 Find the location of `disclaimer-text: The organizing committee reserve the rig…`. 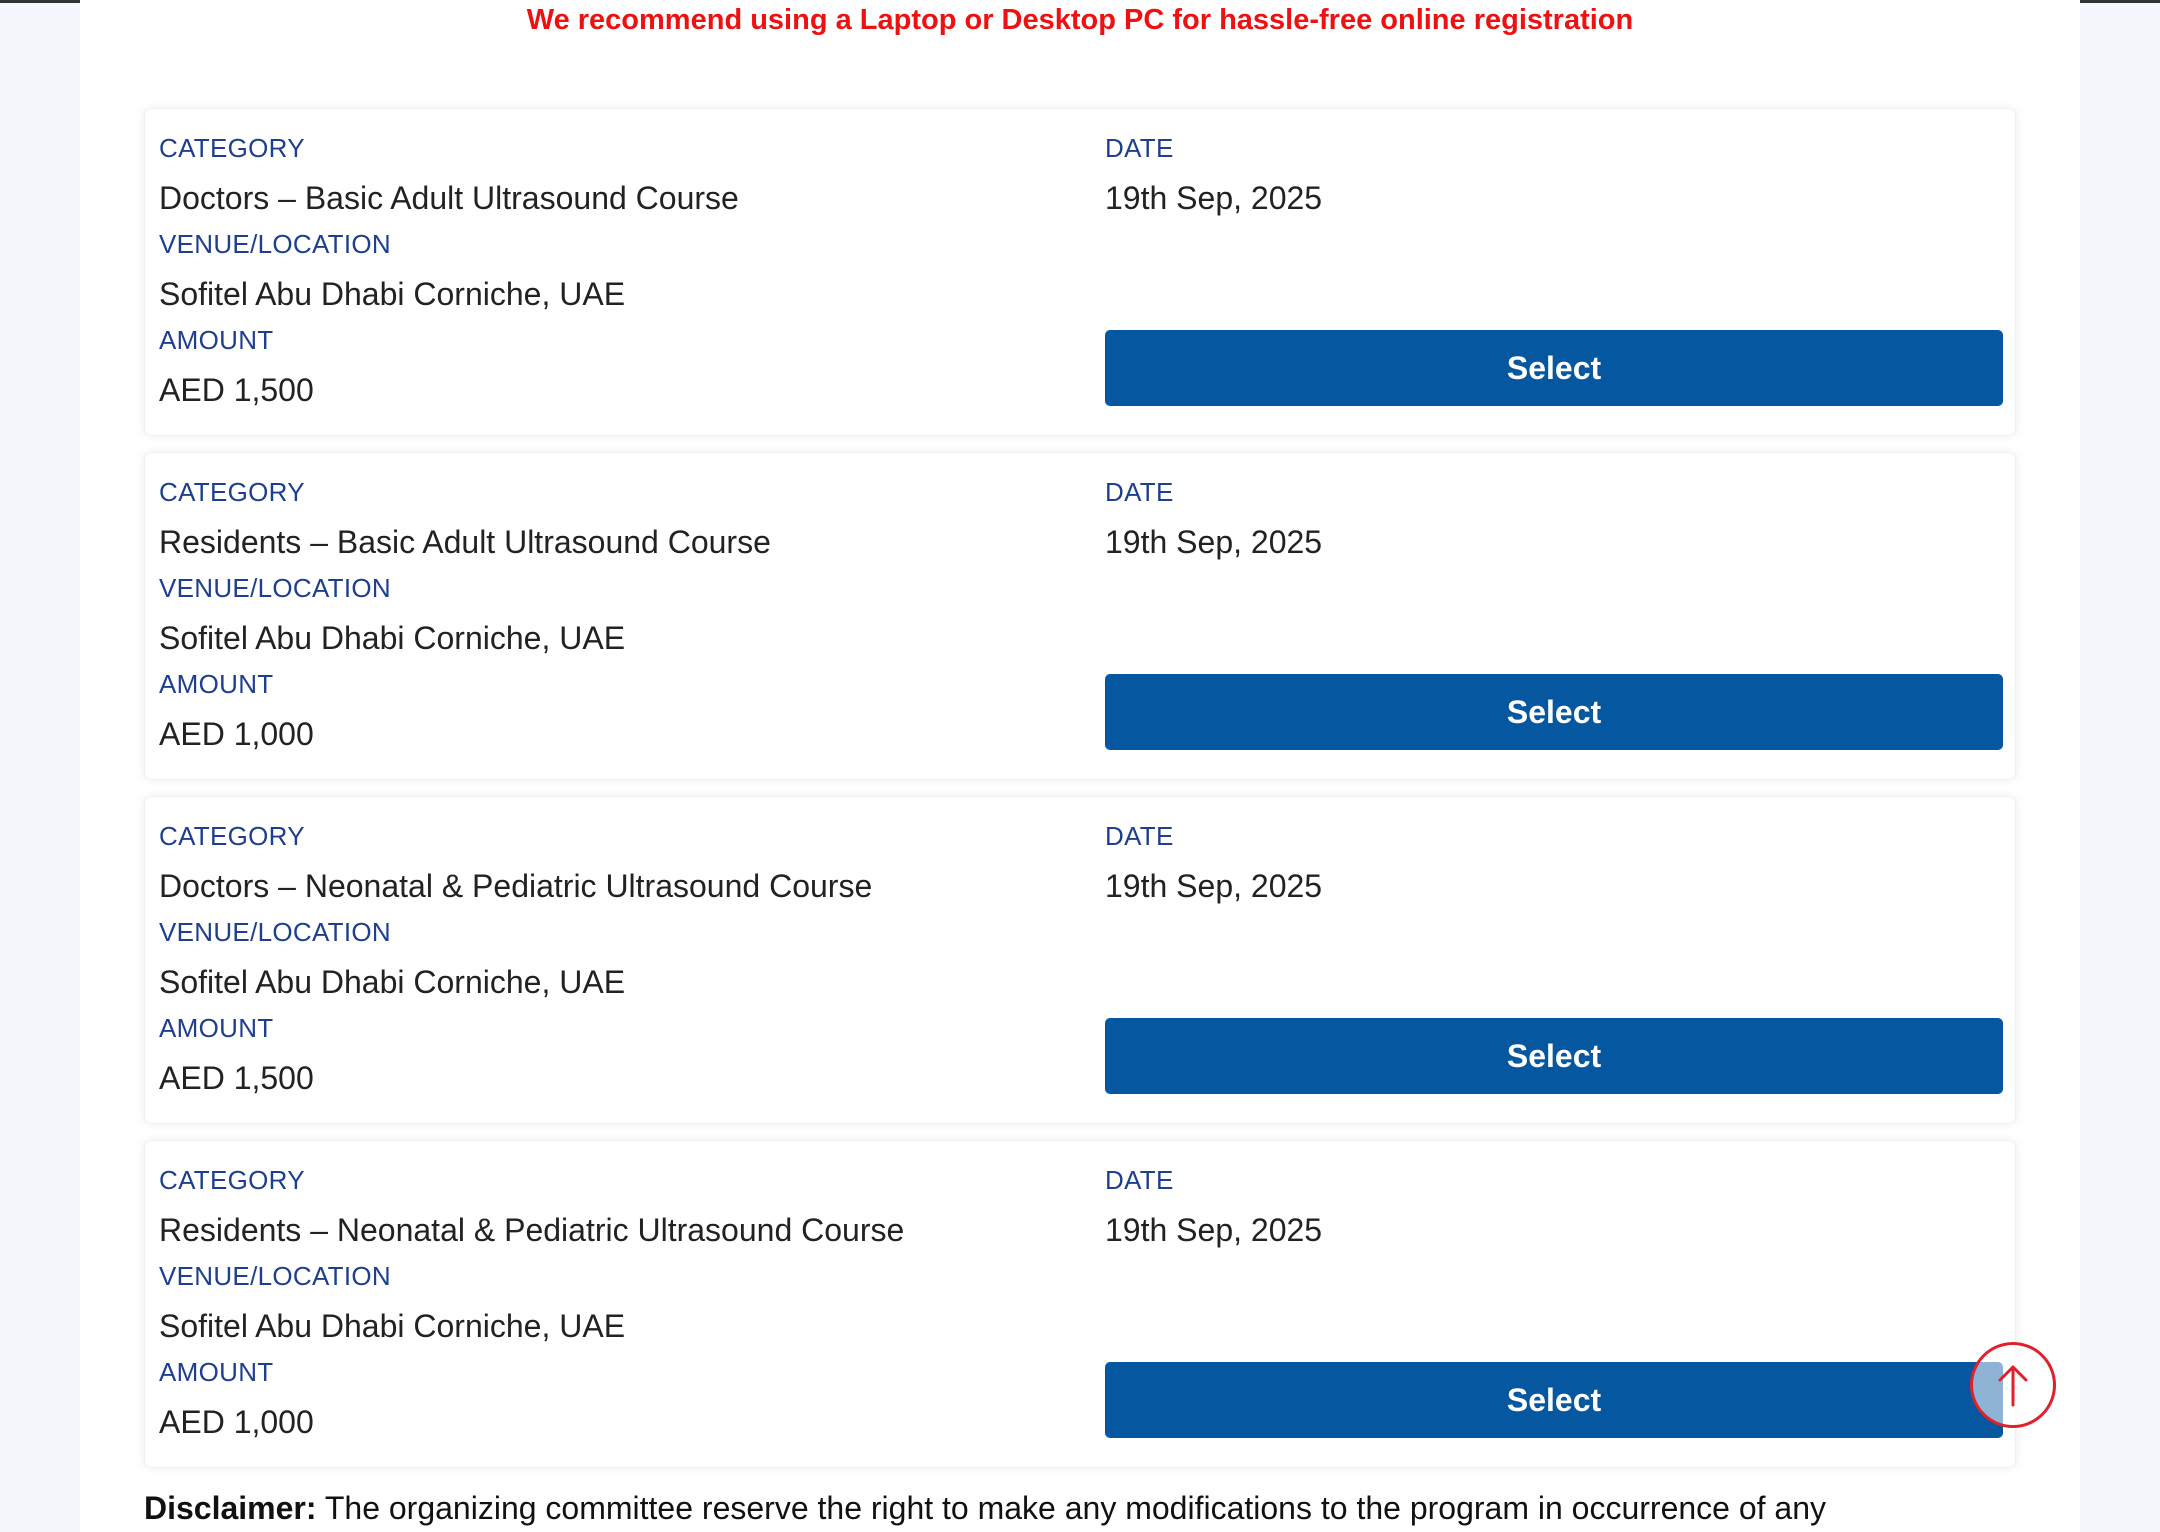

disclaimer-text: The organizing committee reserve the rig… is located at coordinates (1071, 1508).